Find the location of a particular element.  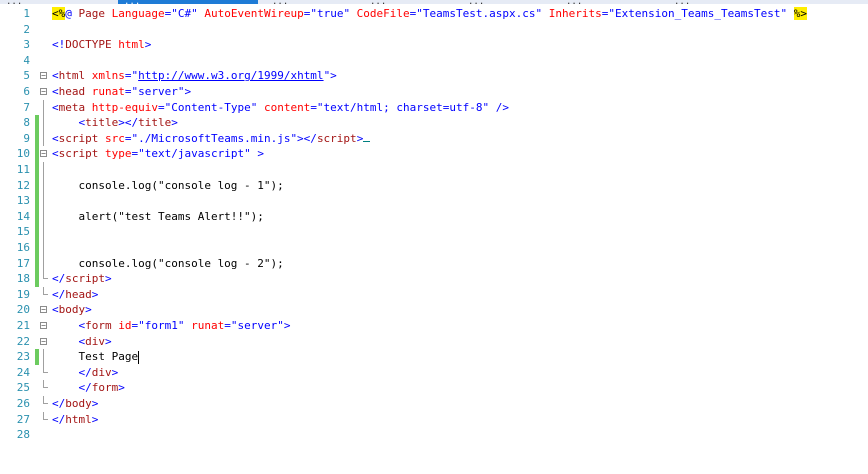

line-number: 16 is located at coordinates (23, 247).